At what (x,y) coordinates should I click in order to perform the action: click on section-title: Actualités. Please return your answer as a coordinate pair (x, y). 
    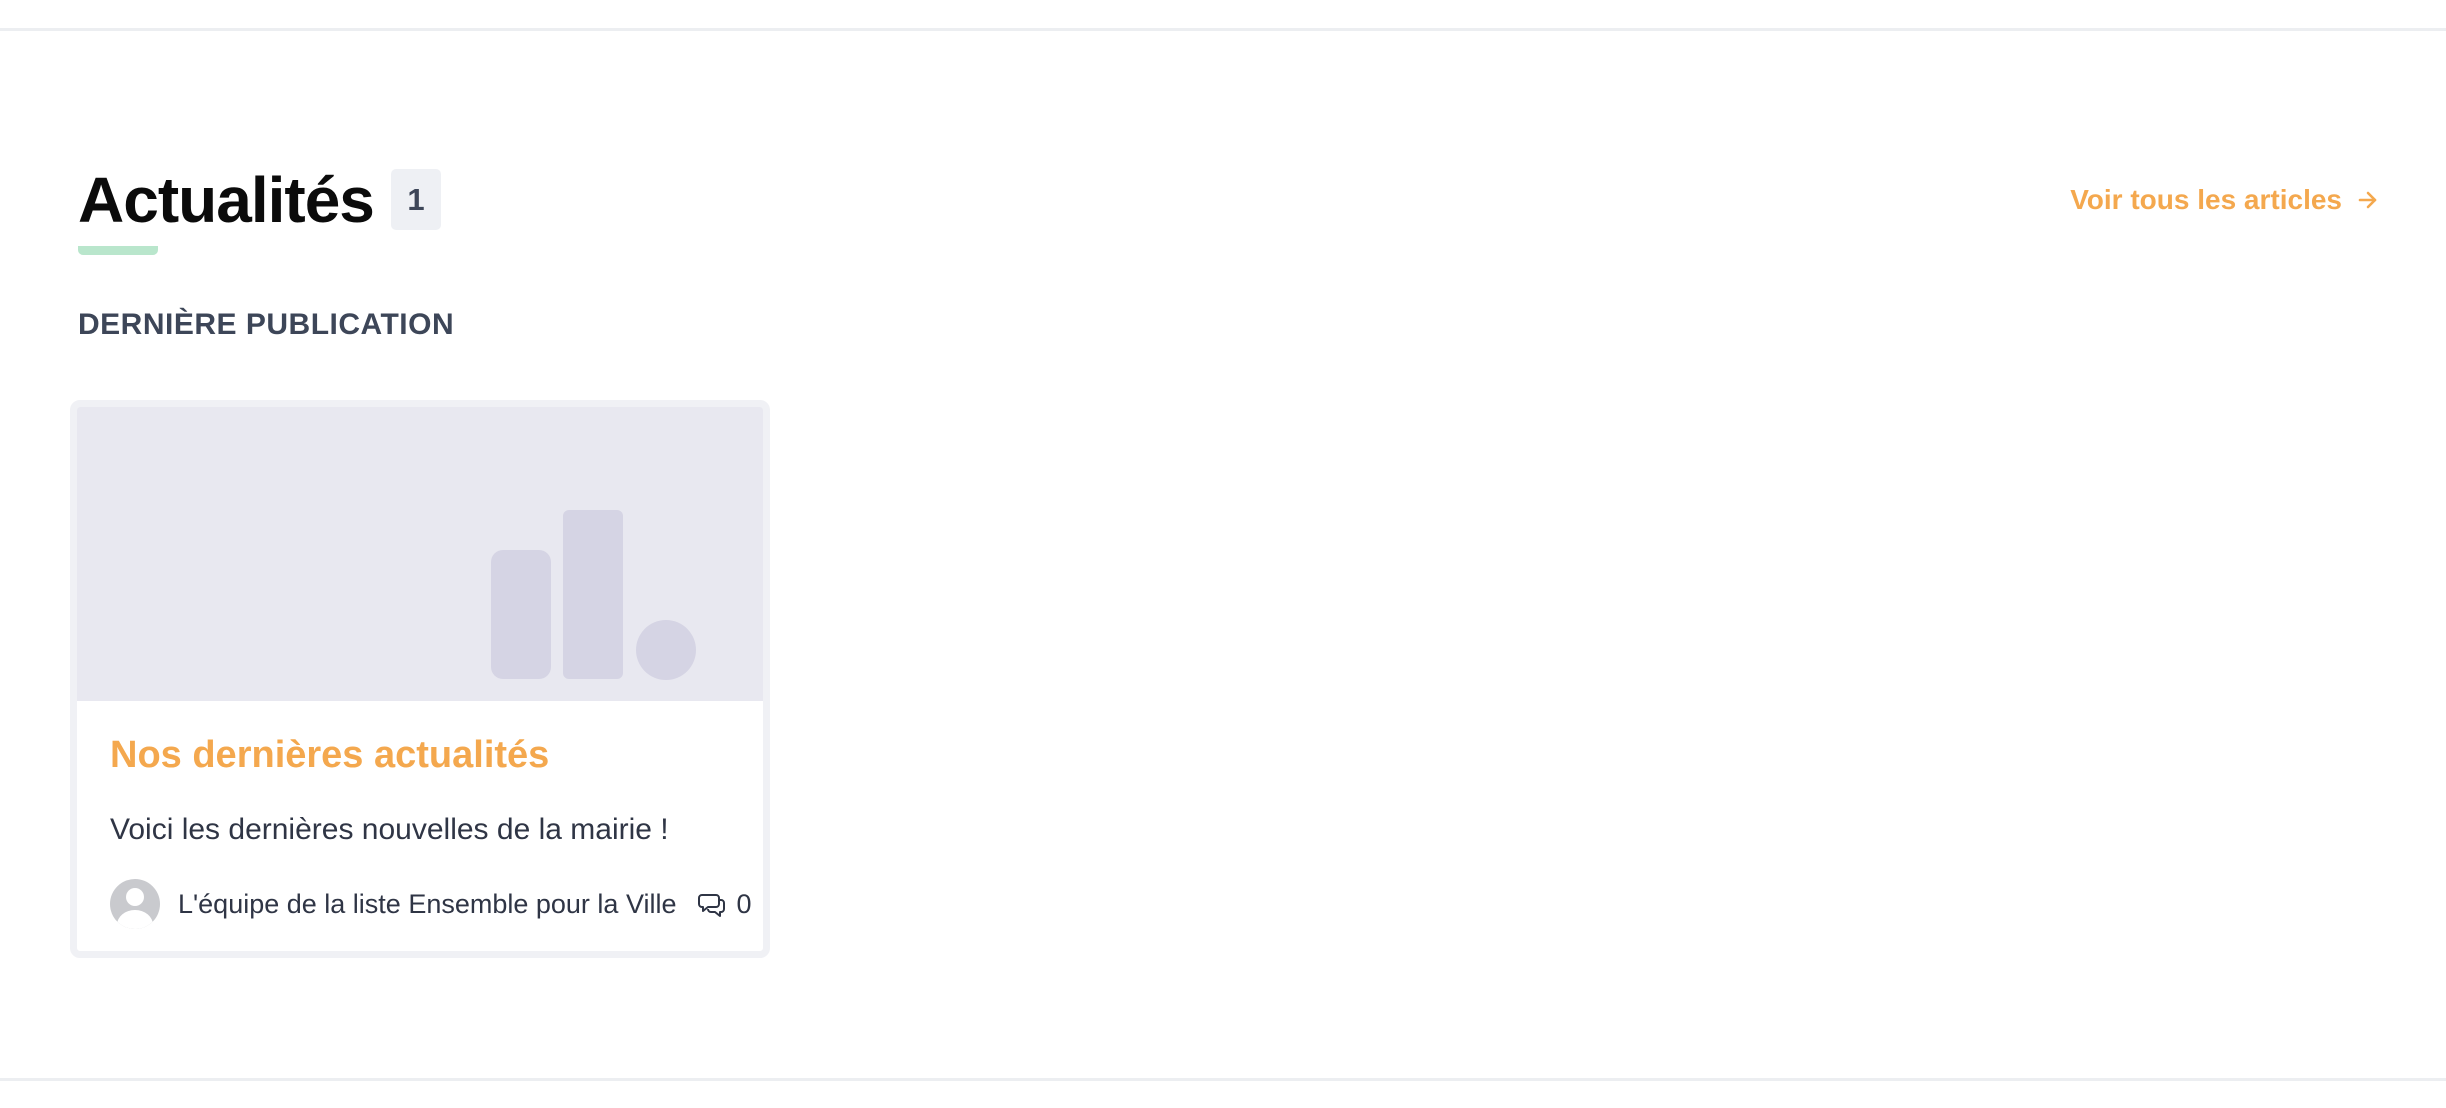
    Looking at the image, I should click on (226, 200).